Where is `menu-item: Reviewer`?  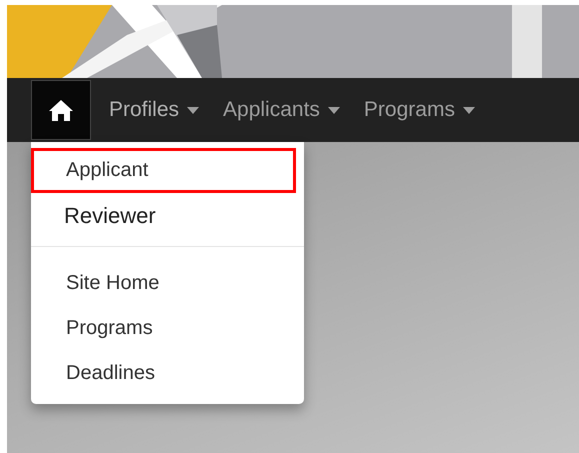 menu-item: Reviewer is located at coordinates (167, 215).